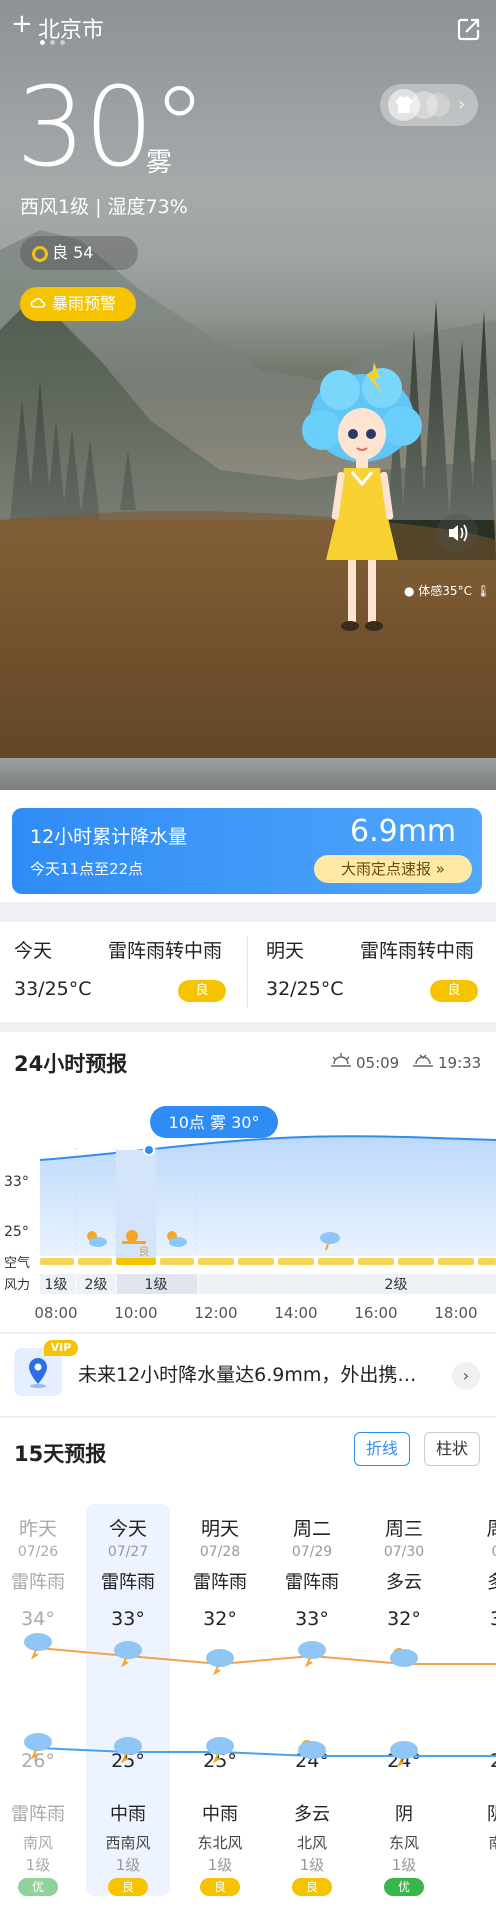 The height and width of the screenshot is (1908, 496). Describe the element at coordinates (247, 851) in the screenshot. I see `precipitation-card: 12小时累计降水量 今天11点至22点 6.9mm 大雨定点速报 »` at that location.